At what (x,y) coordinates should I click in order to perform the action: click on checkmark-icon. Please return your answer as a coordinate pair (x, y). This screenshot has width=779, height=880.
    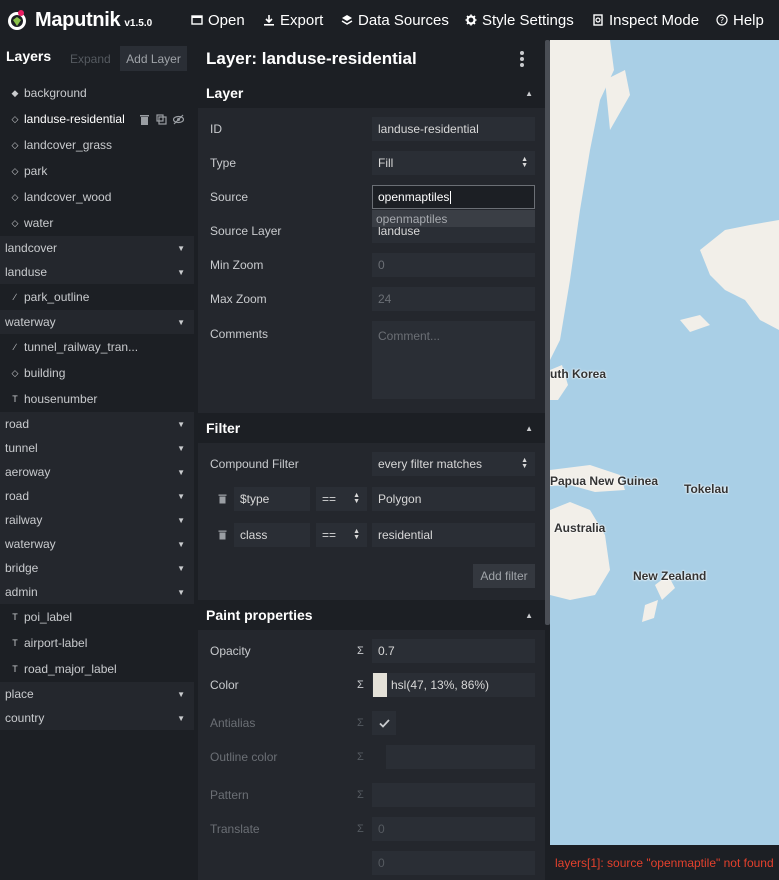
    Looking at the image, I should click on (384, 723).